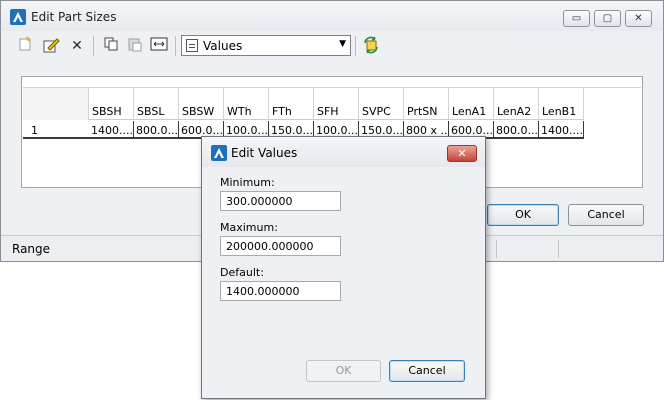 The width and height of the screenshot is (664, 400). I want to click on column-header: LenB1, so click(561, 104).